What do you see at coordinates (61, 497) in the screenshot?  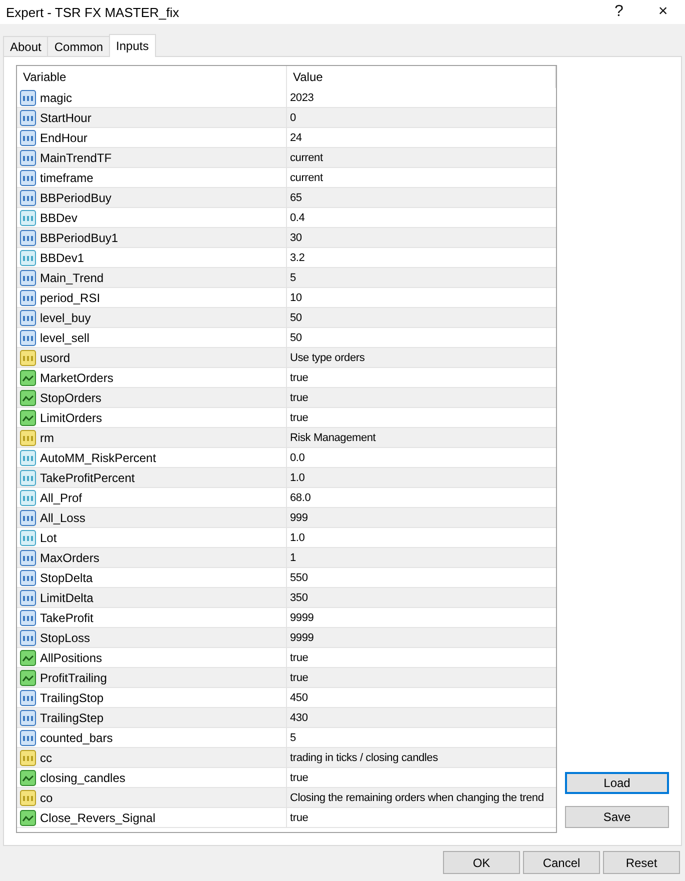 I see `variable-name: All_Prof` at bounding box center [61, 497].